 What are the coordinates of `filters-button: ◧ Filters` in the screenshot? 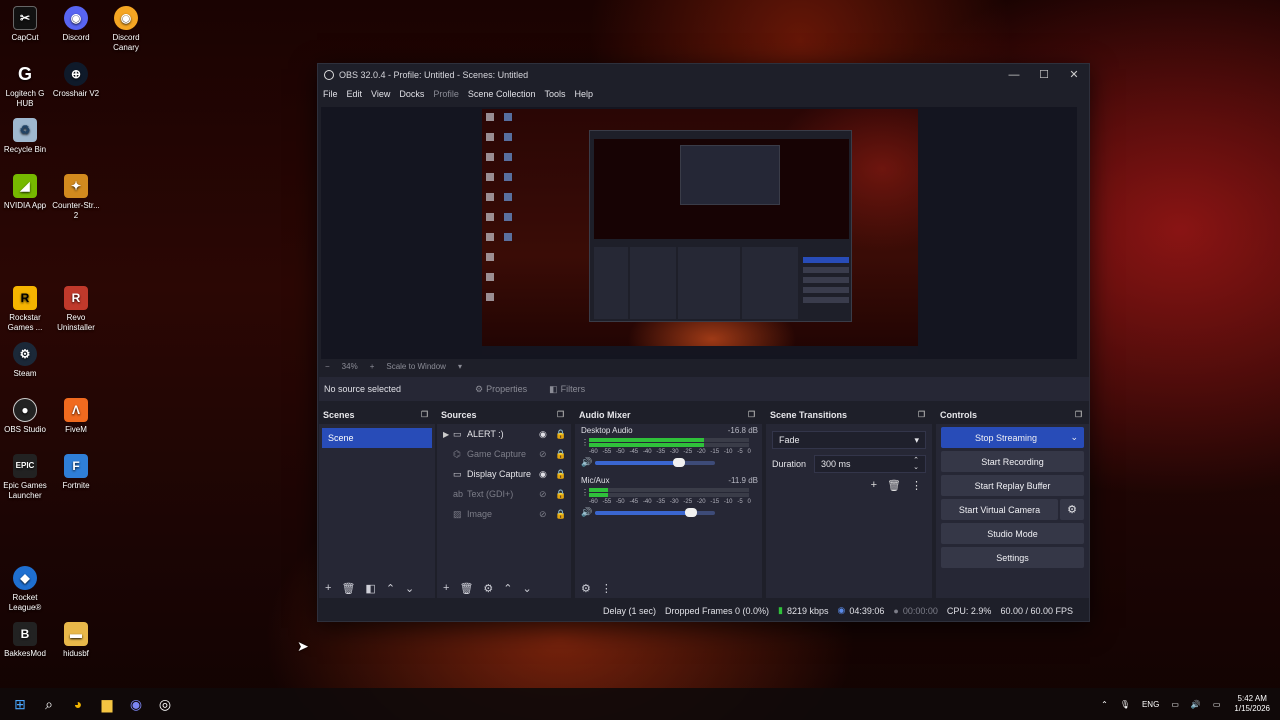 It's located at (567, 389).